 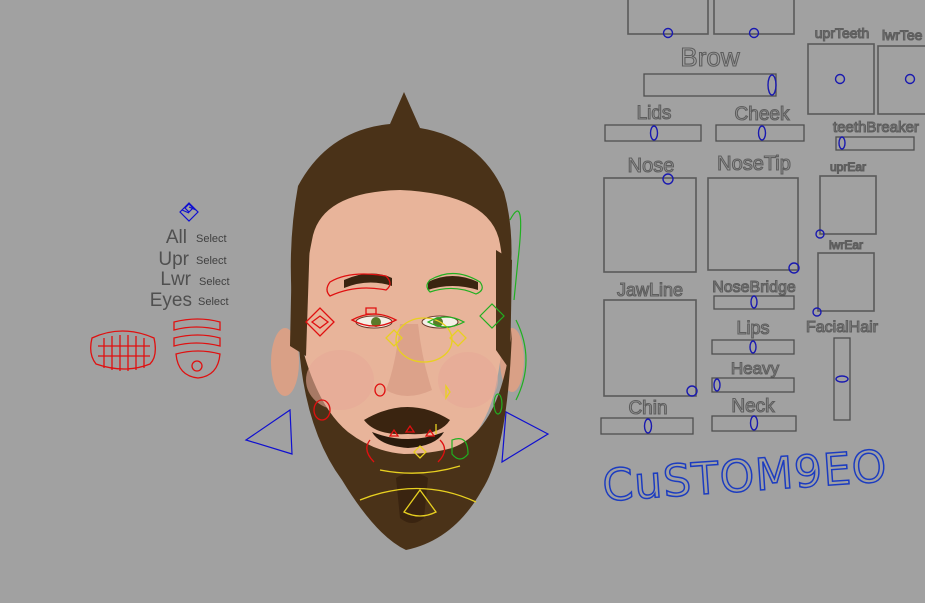 I want to click on neck-guide-left, so click(x=268, y=431).